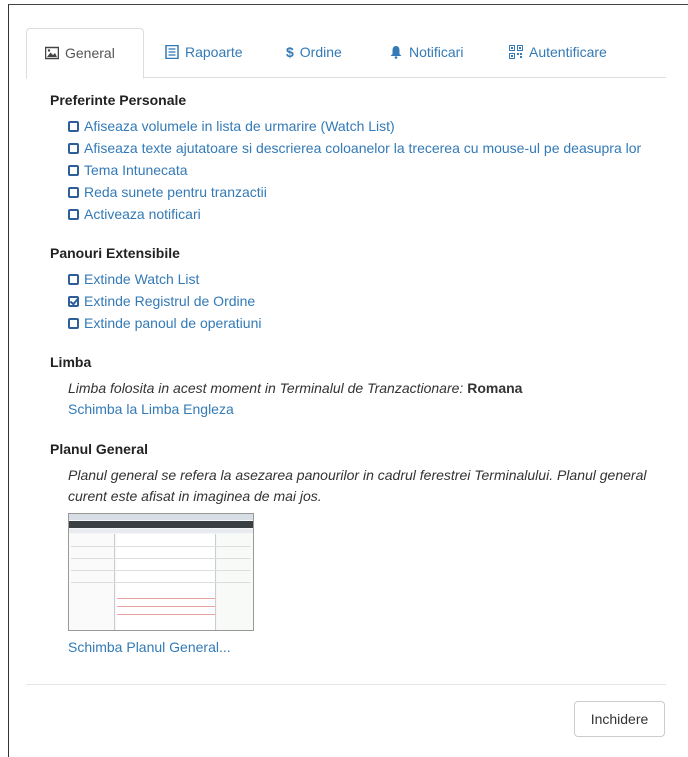 The width and height of the screenshot is (688, 757). I want to click on checkbox-checked-icon, so click(73, 301).